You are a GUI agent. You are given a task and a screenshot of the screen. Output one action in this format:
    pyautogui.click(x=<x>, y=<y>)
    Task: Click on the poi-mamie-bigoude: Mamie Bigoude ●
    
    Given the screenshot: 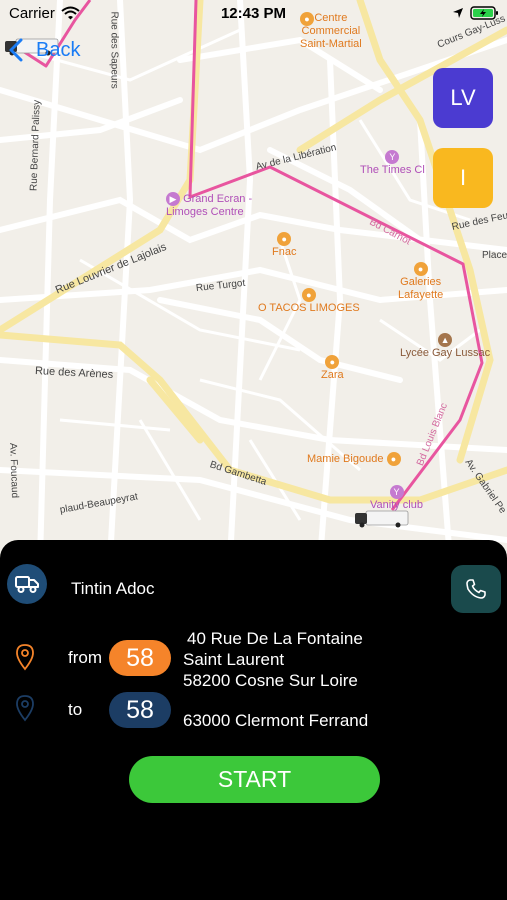 What is the action you would take?
    pyautogui.click(x=354, y=459)
    